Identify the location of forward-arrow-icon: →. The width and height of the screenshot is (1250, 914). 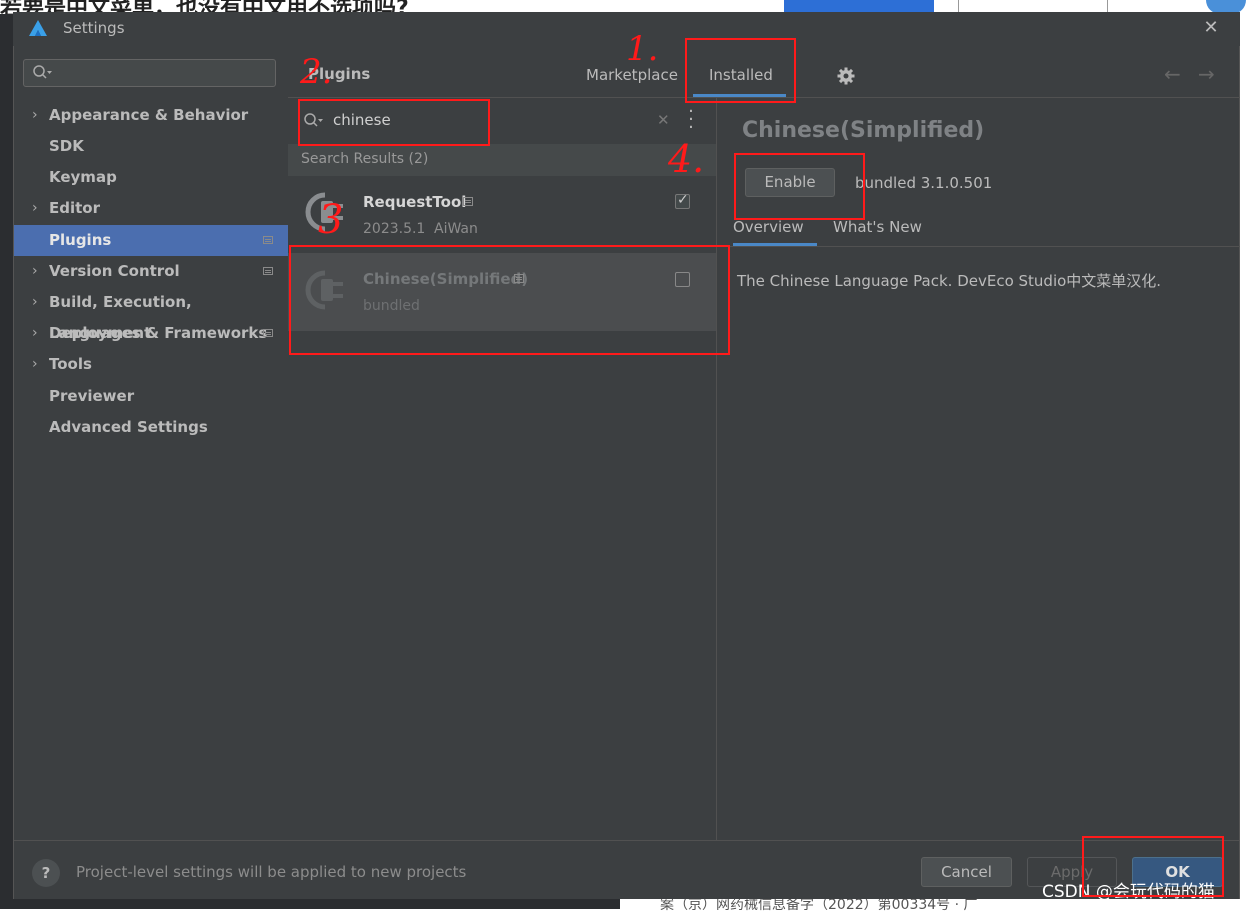
(1206, 74).